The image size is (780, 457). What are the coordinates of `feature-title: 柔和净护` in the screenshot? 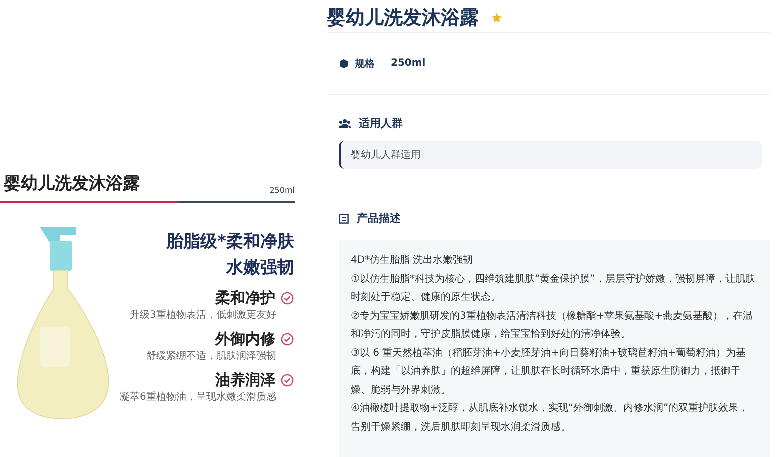 It's located at (245, 298).